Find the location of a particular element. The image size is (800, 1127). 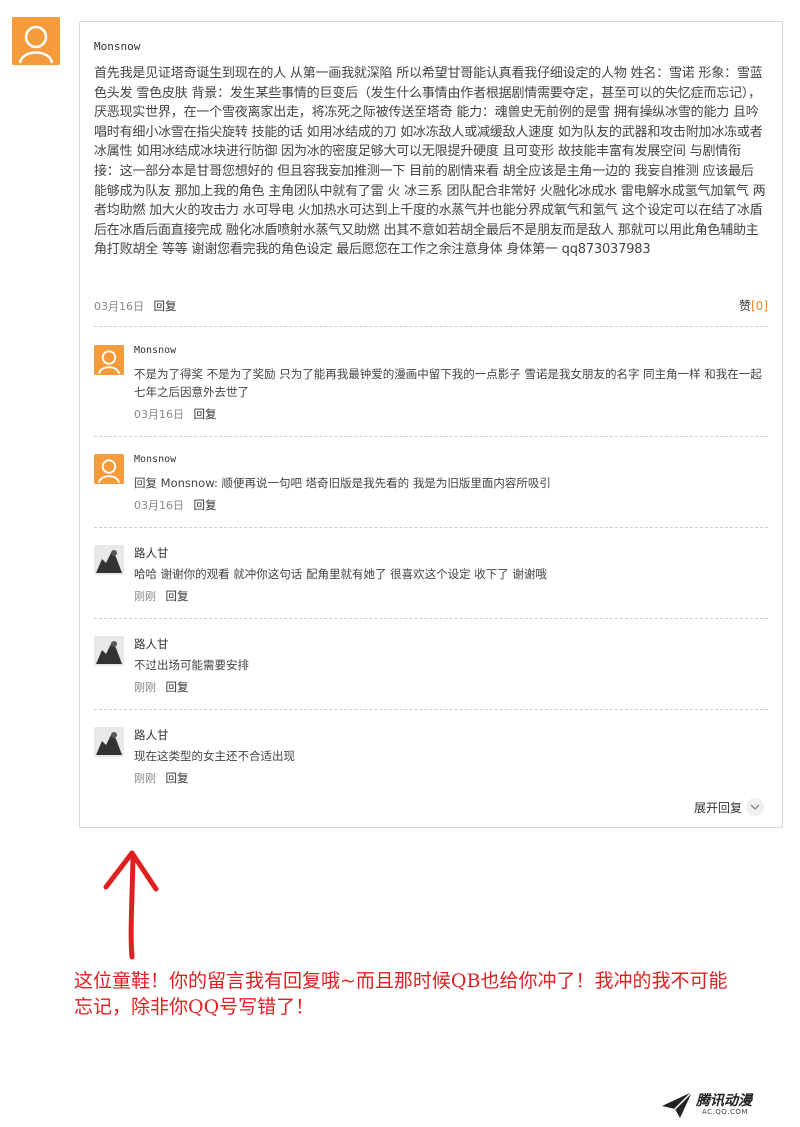

like-count: [0] is located at coordinates (759, 306).